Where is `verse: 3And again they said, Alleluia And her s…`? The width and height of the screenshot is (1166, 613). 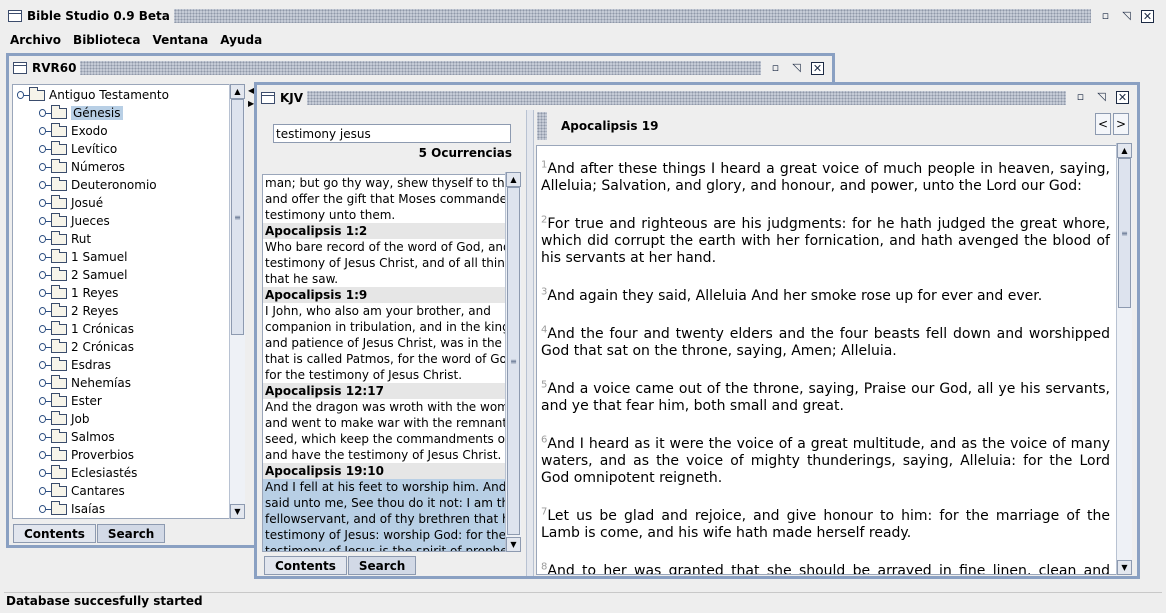 verse: 3And again they said, Alleluia And her s… is located at coordinates (825, 296).